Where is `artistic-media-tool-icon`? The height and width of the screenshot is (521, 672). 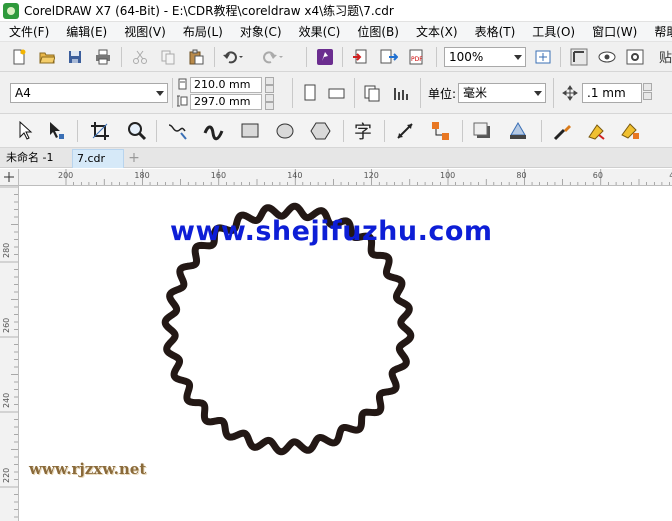 artistic-media-tool-icon is located at coordinates (214, 131).